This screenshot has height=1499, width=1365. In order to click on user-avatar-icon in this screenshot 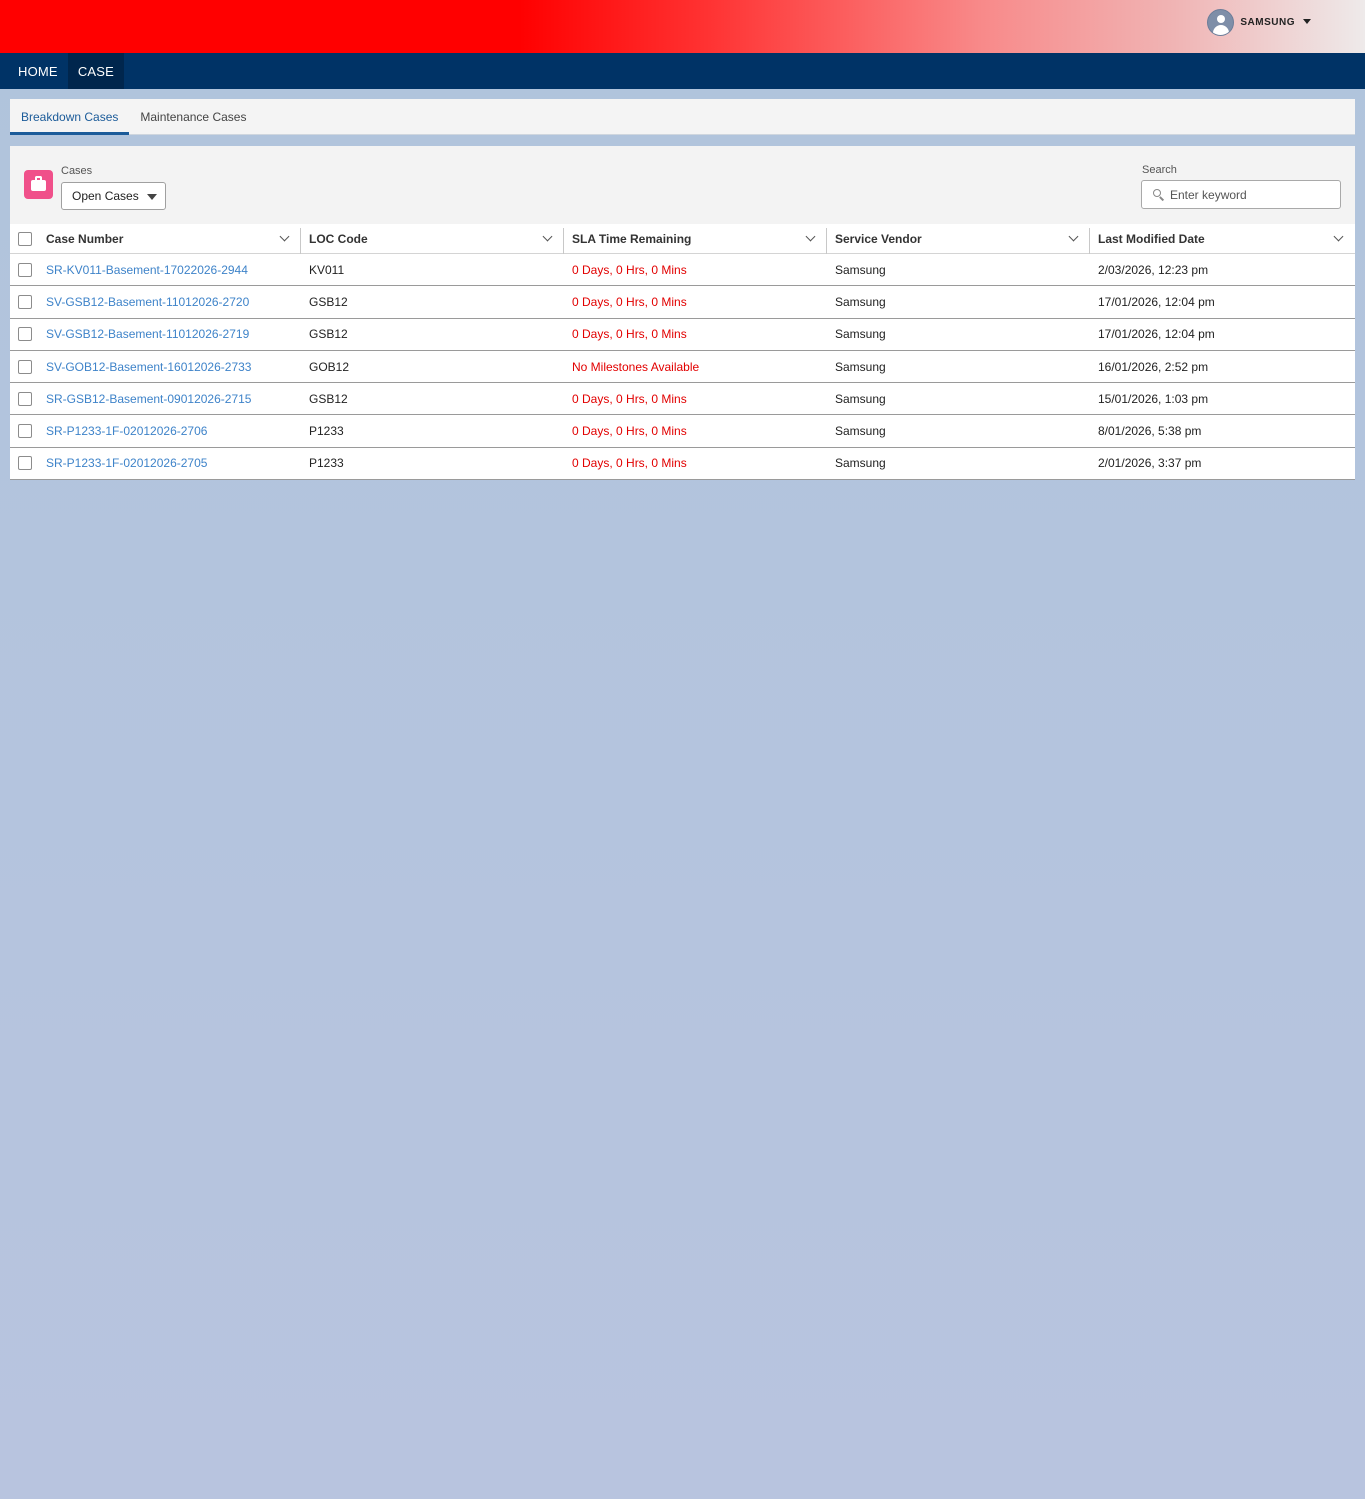, I will do `click(1221, 22)`.